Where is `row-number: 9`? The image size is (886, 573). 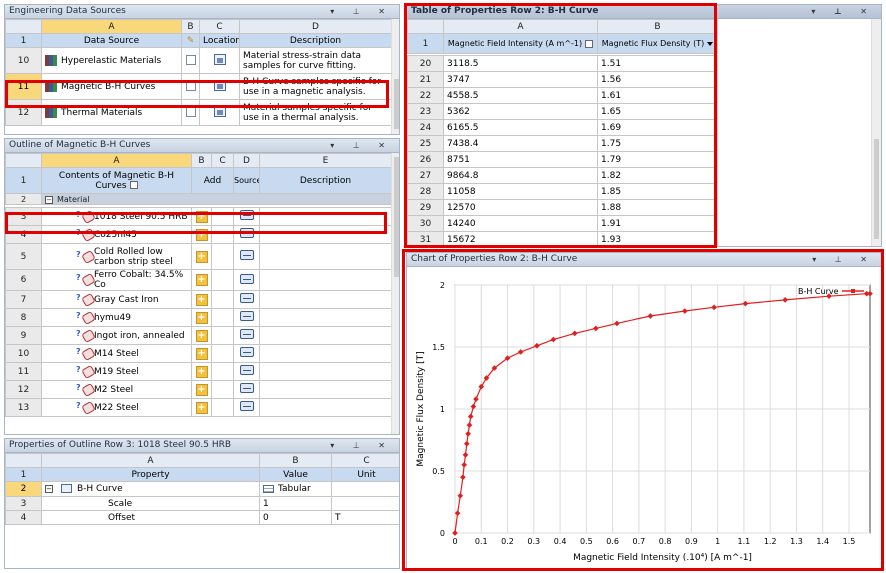 row-number: 9 is located at coordinates (23, 335).